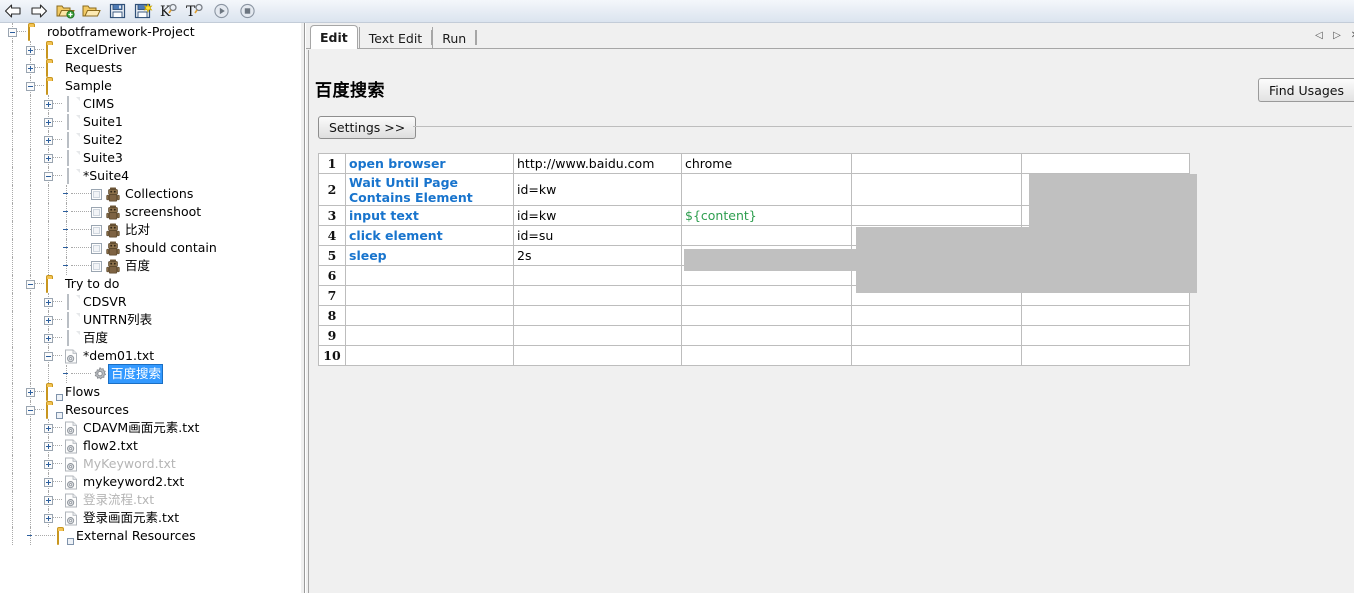  I want to click on search-tests-icon: T, so click(195, 11).